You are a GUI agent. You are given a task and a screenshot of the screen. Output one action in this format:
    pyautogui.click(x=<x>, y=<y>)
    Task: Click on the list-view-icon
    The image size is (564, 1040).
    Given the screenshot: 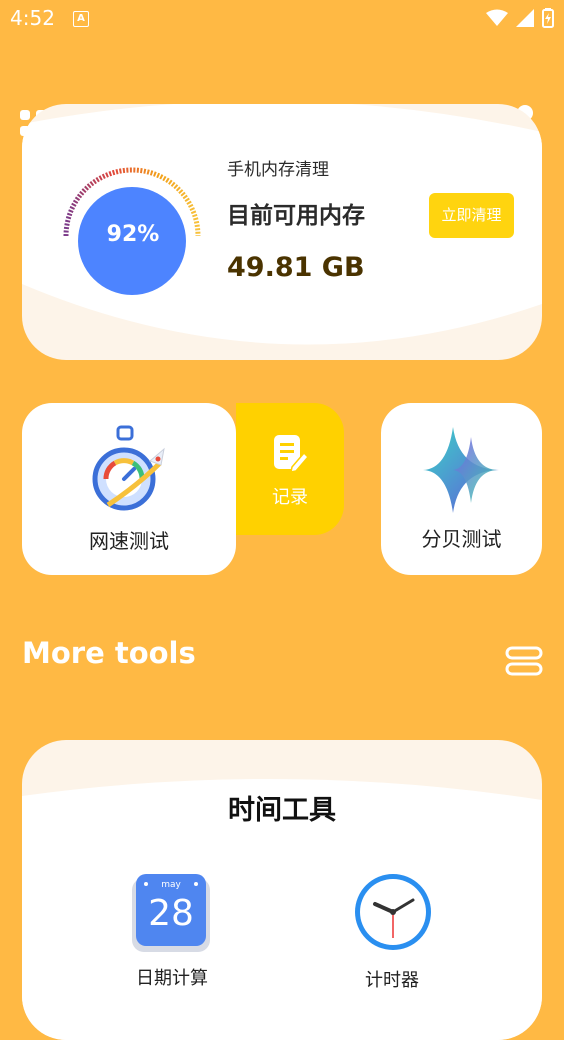 What is the action you would take?
    pyautogui.click(x=524, y=661)
    